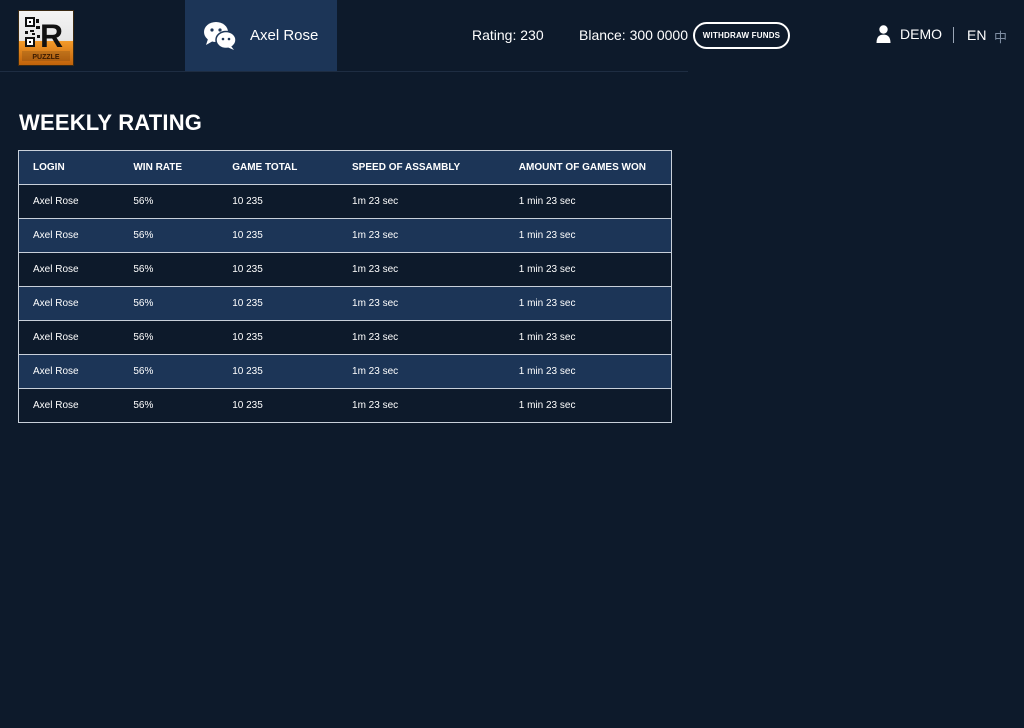  I want to click on language-zh-option: 中, so click(1000, 36).